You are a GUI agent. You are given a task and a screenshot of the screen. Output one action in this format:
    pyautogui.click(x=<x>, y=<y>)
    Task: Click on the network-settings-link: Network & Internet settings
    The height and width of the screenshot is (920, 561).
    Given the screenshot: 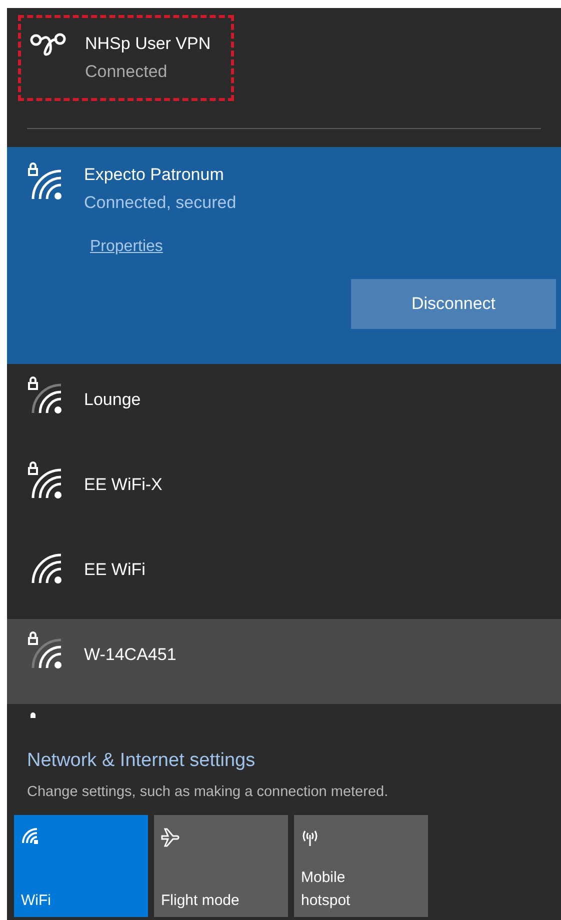 What is the action you would take?
    pyautogui.click(x=141, y=761)
    